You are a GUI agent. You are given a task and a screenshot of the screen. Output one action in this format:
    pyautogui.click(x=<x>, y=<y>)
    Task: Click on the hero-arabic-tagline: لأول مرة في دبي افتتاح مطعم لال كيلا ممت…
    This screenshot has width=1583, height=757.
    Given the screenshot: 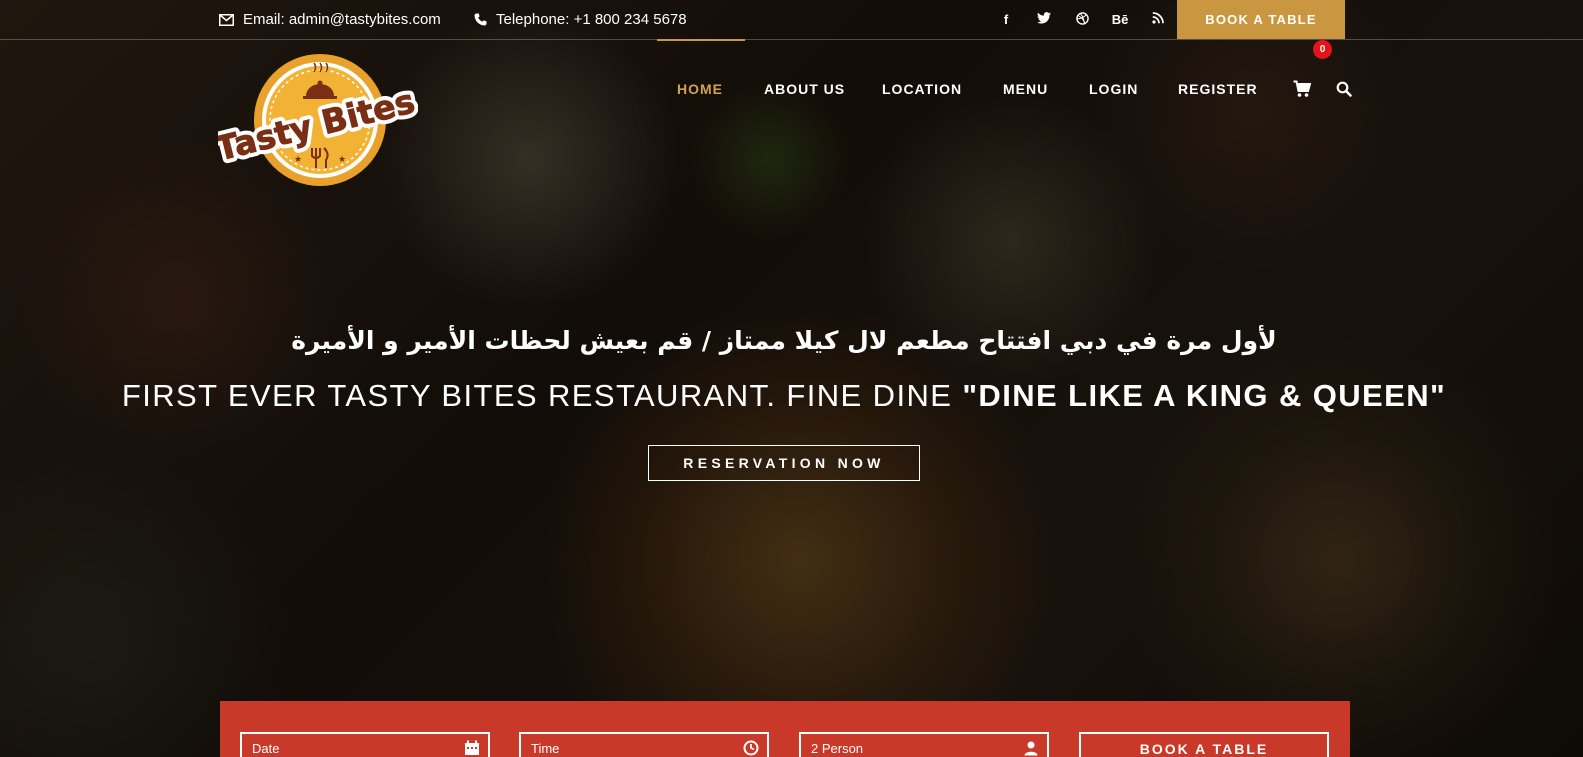 What is the action you would take?
    pyautogui.click(x=784, y=340)
    